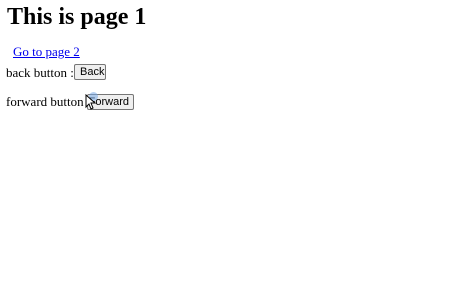  Describe the element at coordinates (90, 72) in the screenshot. I see `back-button: Back` at that location.